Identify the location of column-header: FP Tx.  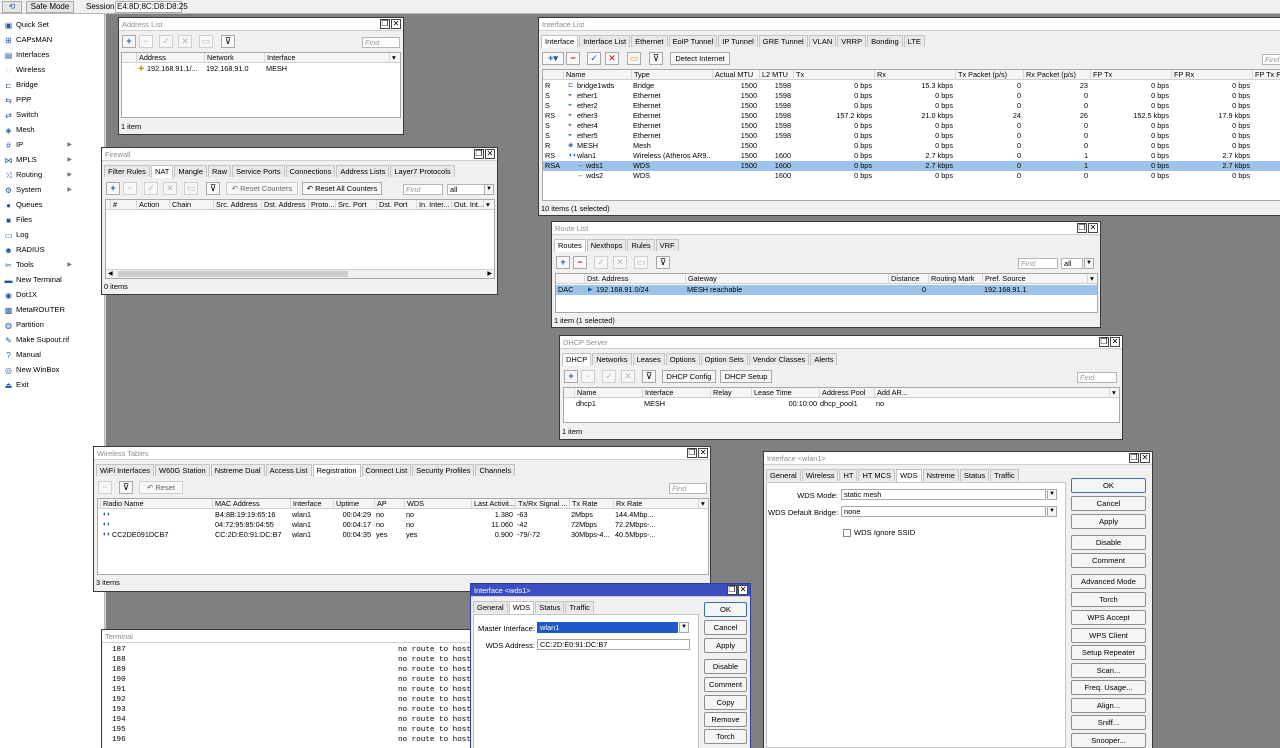
(1130, 75).